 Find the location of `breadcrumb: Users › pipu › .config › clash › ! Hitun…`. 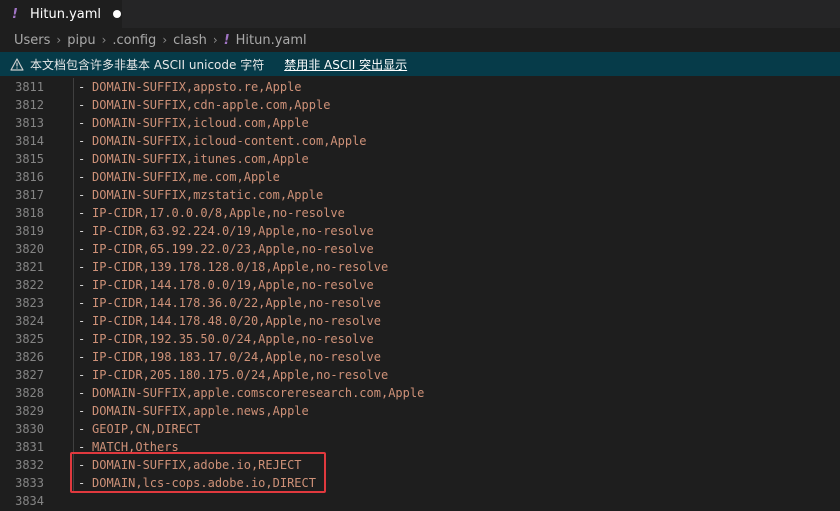

breadcrumb: Users › pipu › .config › clash › ! Hitun… is located at coordinates (420, 40).